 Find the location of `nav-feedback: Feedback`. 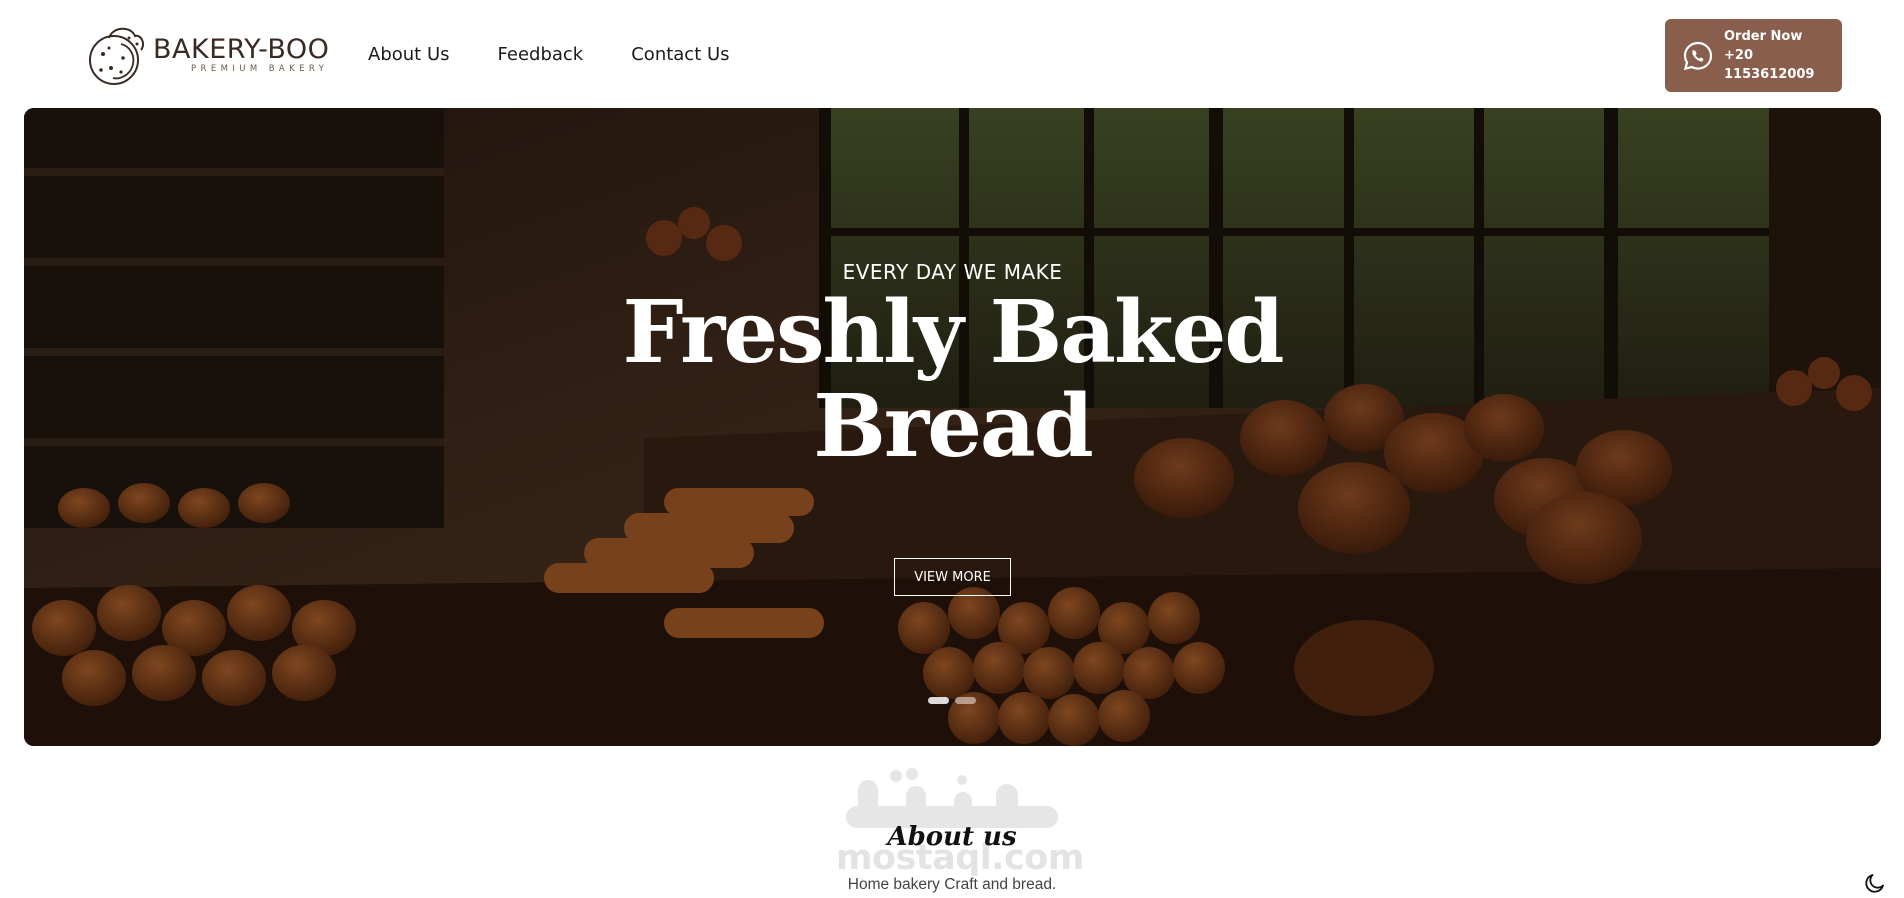

nav-feedback: Feedback is located at coordinates (541, 54).